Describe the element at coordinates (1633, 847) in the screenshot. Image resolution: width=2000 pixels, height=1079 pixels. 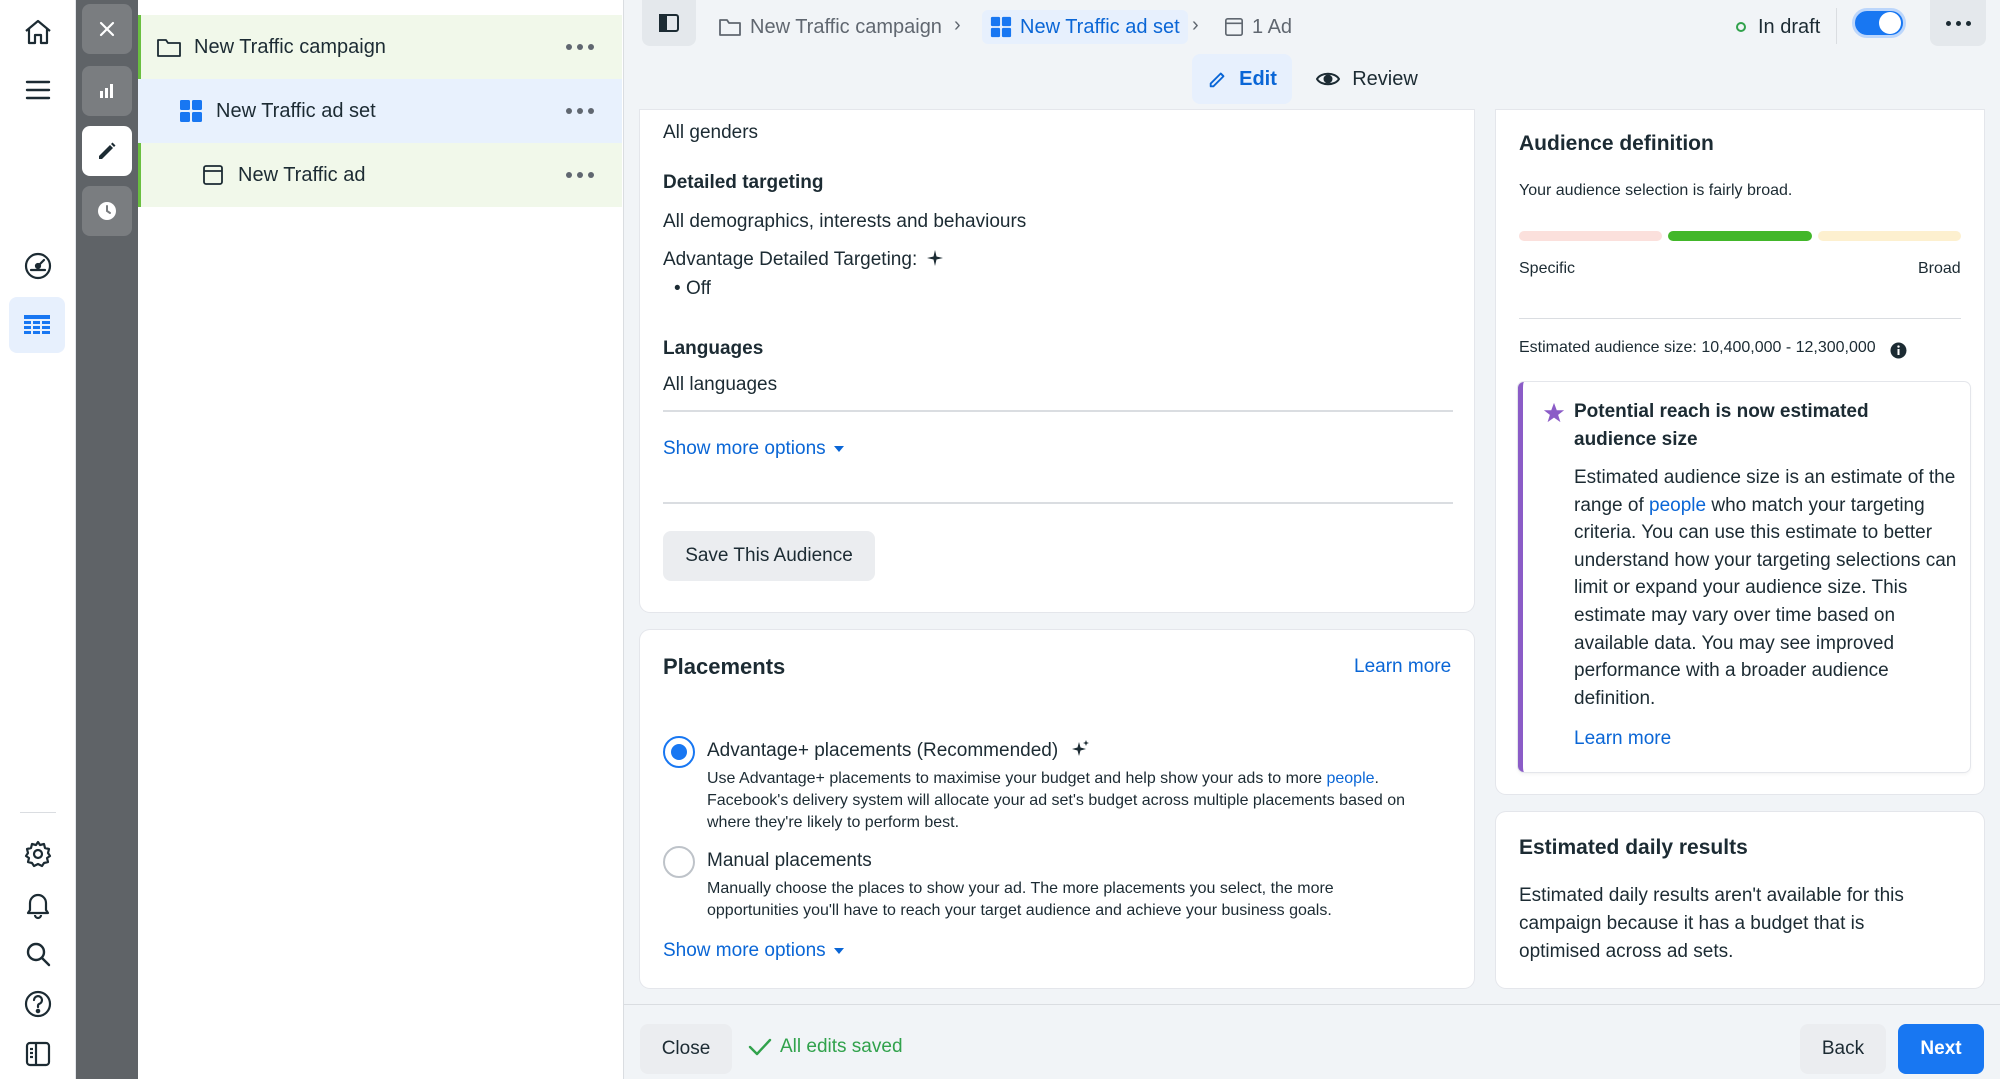
I see `daily-results-title: Estimated daily results` at that location.